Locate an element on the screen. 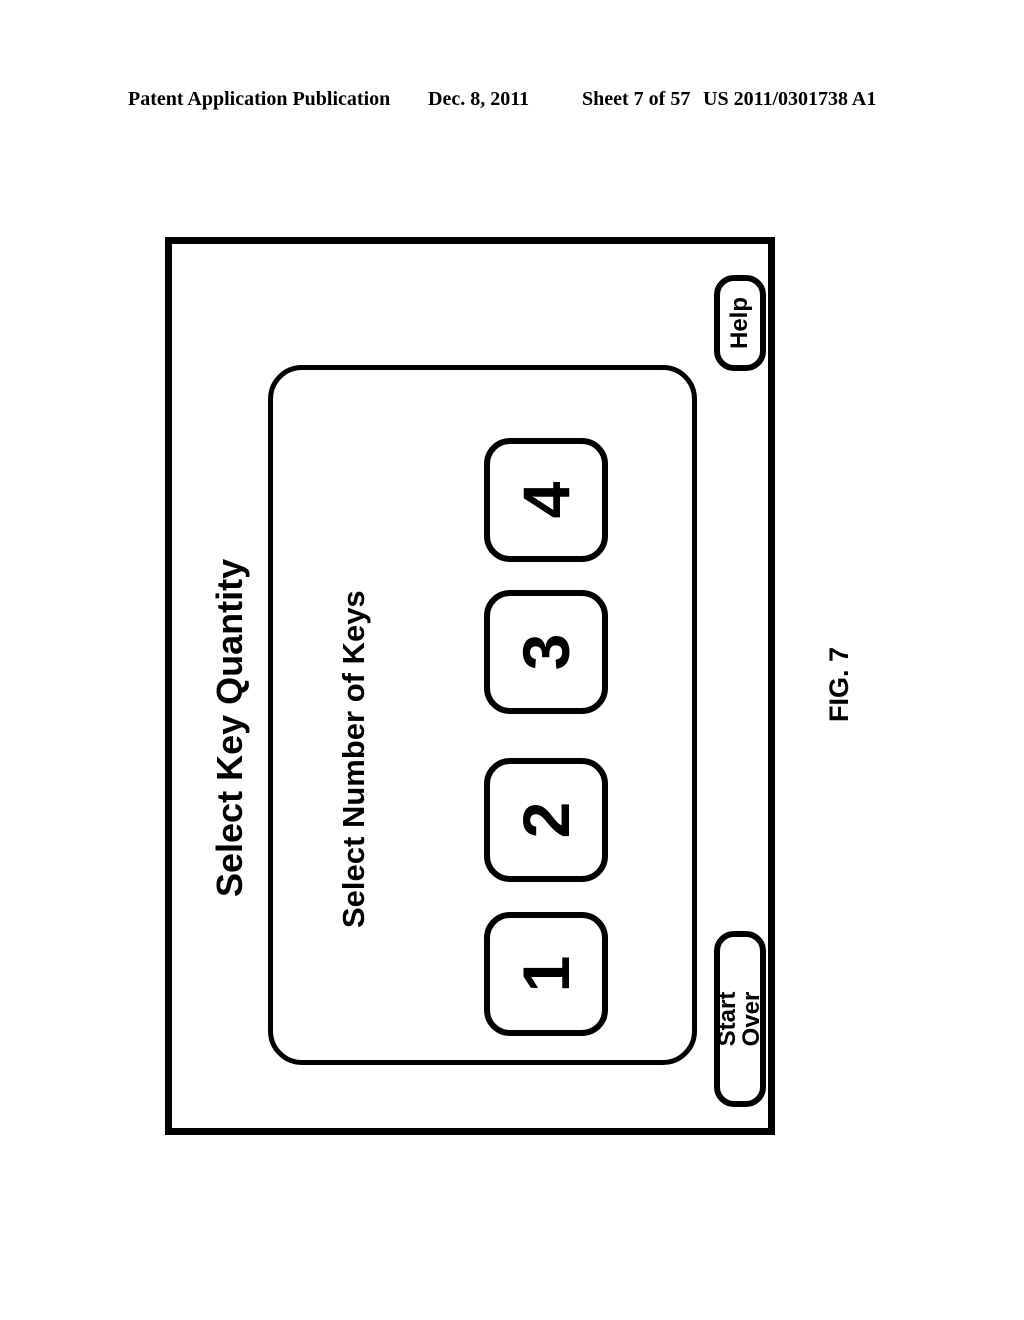  key-quantity-label-1: 1 is located at coordinates (546, 974).